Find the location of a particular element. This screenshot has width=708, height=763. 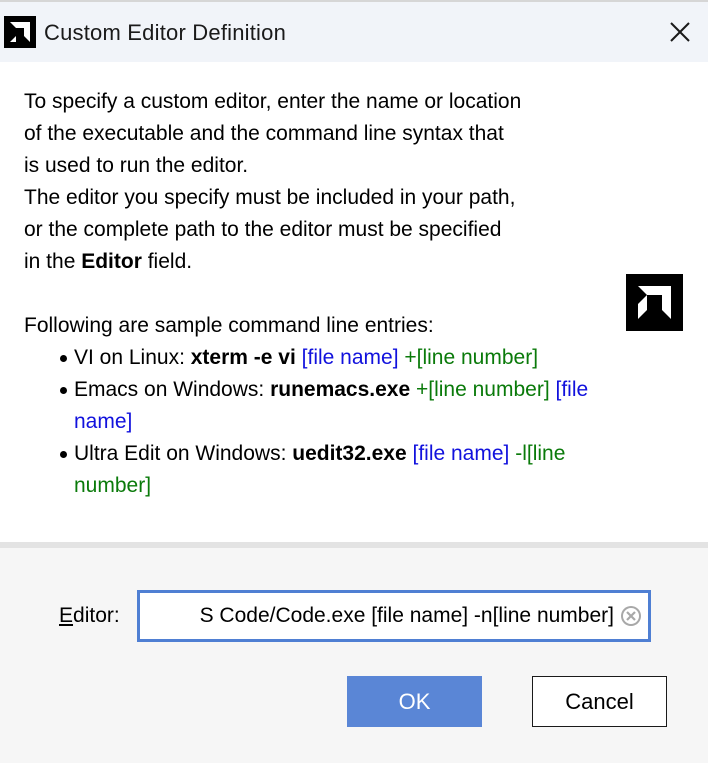

sample-command: runemacs.exe is located at coordinates (340, 389).